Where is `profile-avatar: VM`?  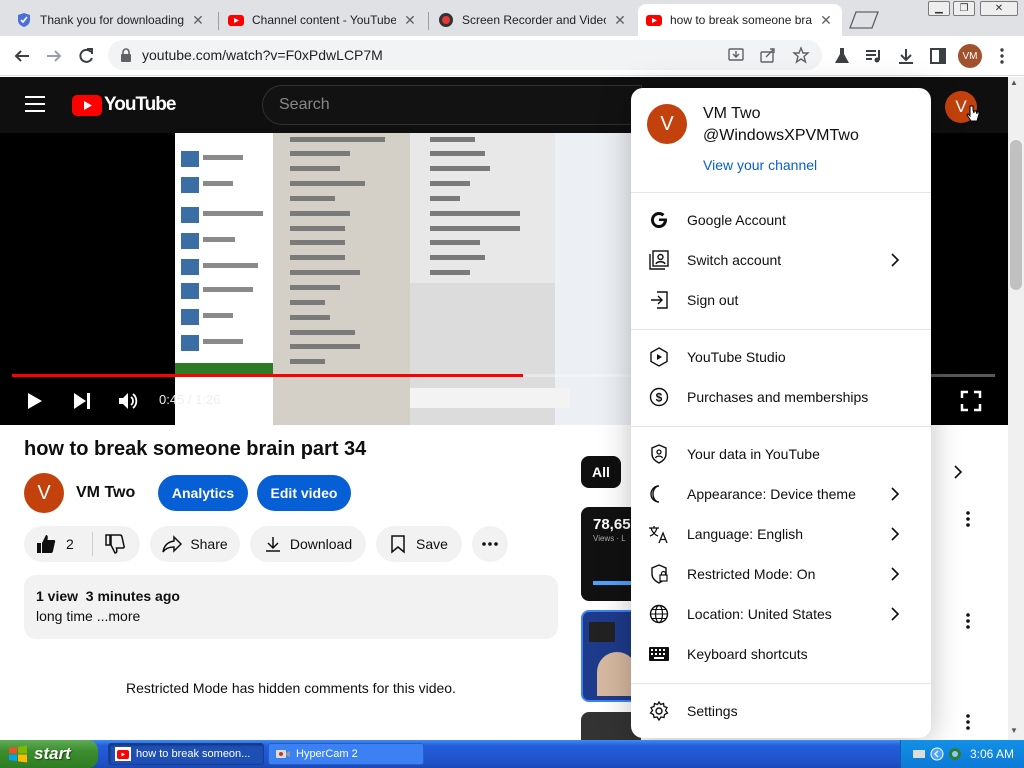 profile-avatar: VM is located at coordinates (970, 56).